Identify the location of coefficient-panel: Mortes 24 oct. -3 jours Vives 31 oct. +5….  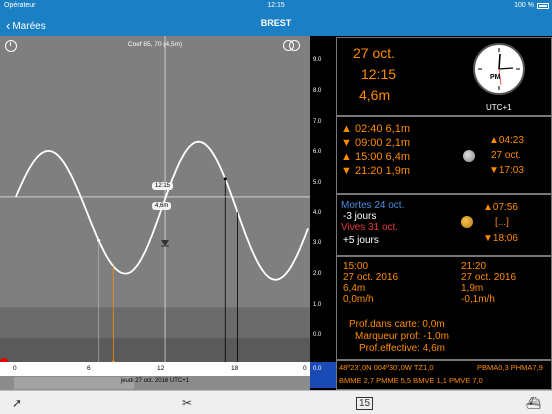
(444, 225).